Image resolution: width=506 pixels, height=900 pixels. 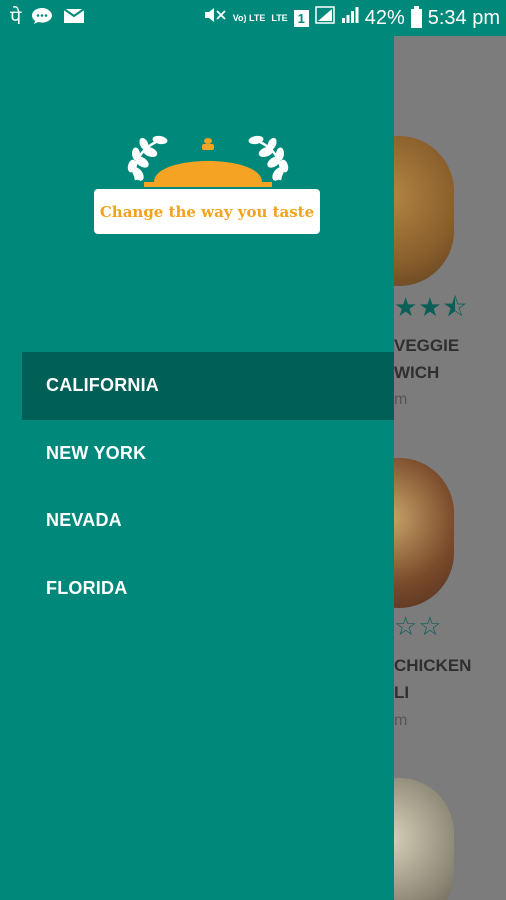 I want to click on system-icons: Vo) LTE LTE 1 42% 5:34 pm, so click(x=351, y=17).